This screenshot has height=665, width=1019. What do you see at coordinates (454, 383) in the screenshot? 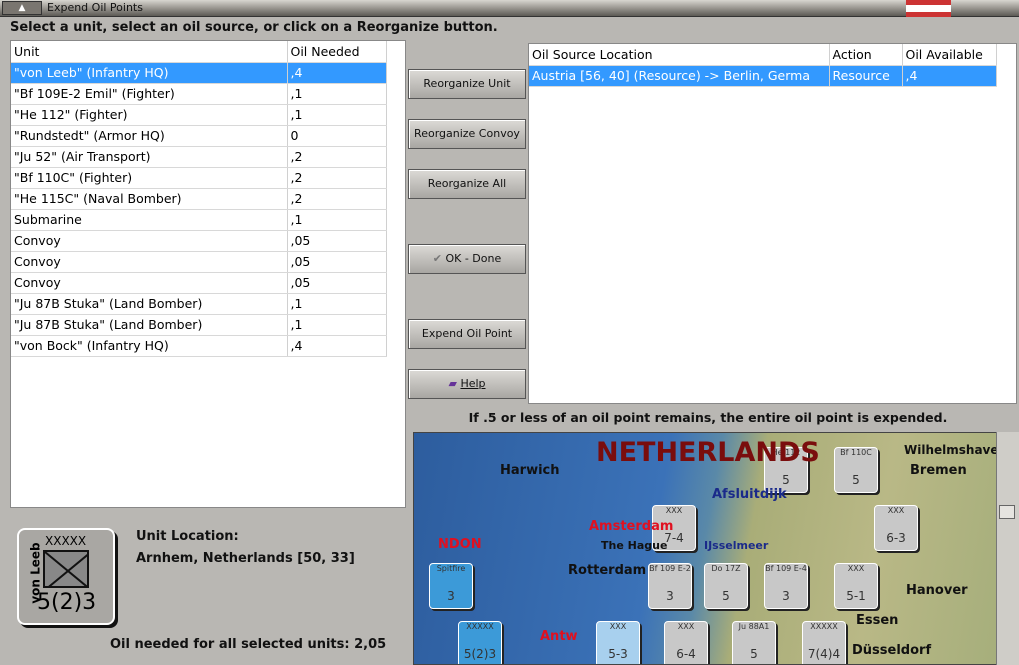
I see `book-icon: ▰` at bounding box center [454, 383].